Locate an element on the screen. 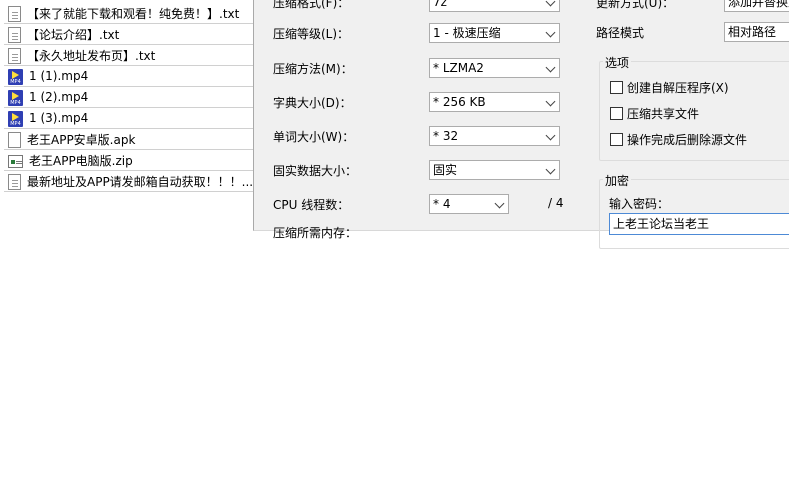  path-value: 相对路径 is located at coordinates (752, 32).